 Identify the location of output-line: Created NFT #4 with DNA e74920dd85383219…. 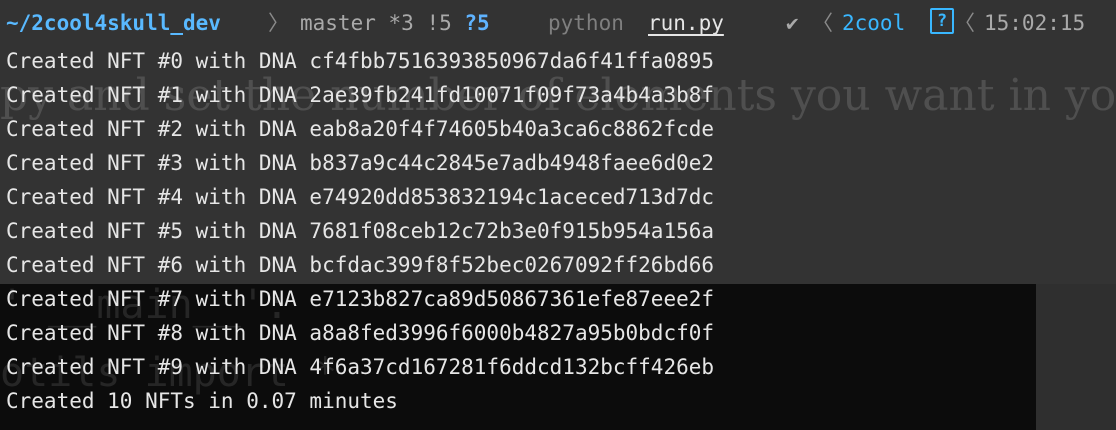
(360, 197).